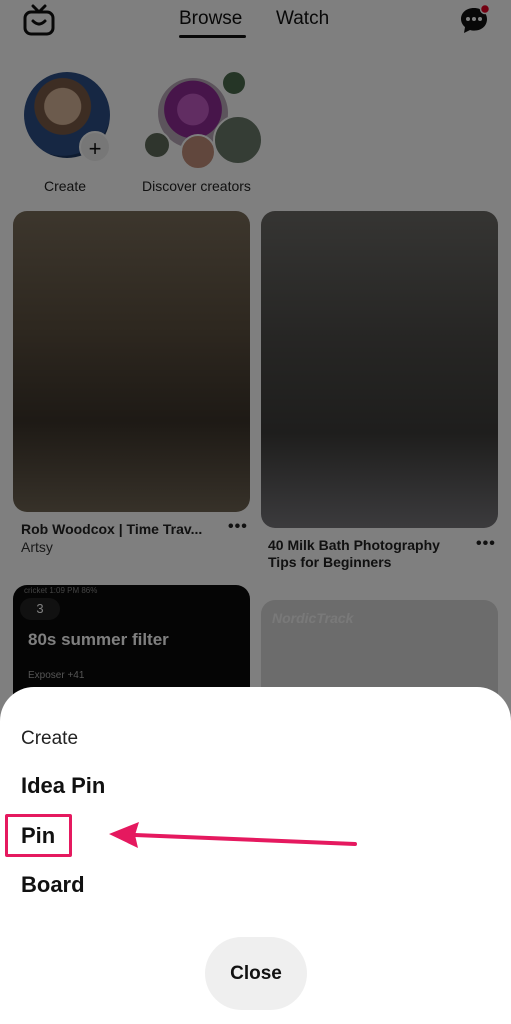 The image size is (511, 1024). Describe the element at coordinates (50, 738) in the screenshot. I see `sheet-heading: Create` at that location.